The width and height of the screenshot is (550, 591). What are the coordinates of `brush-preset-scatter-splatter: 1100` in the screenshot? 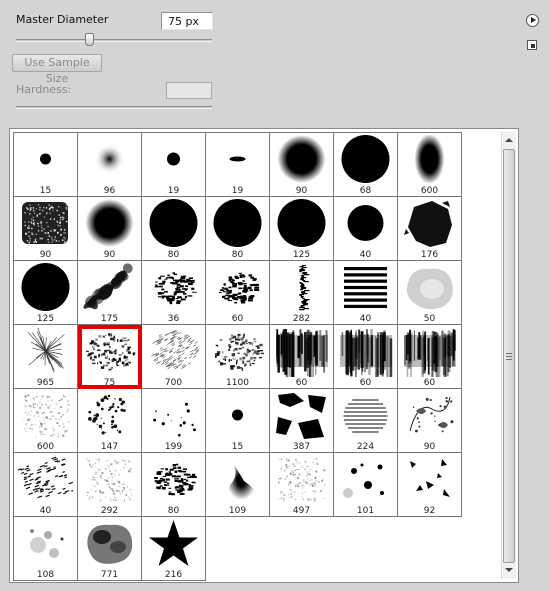 It's located at (238, 357).